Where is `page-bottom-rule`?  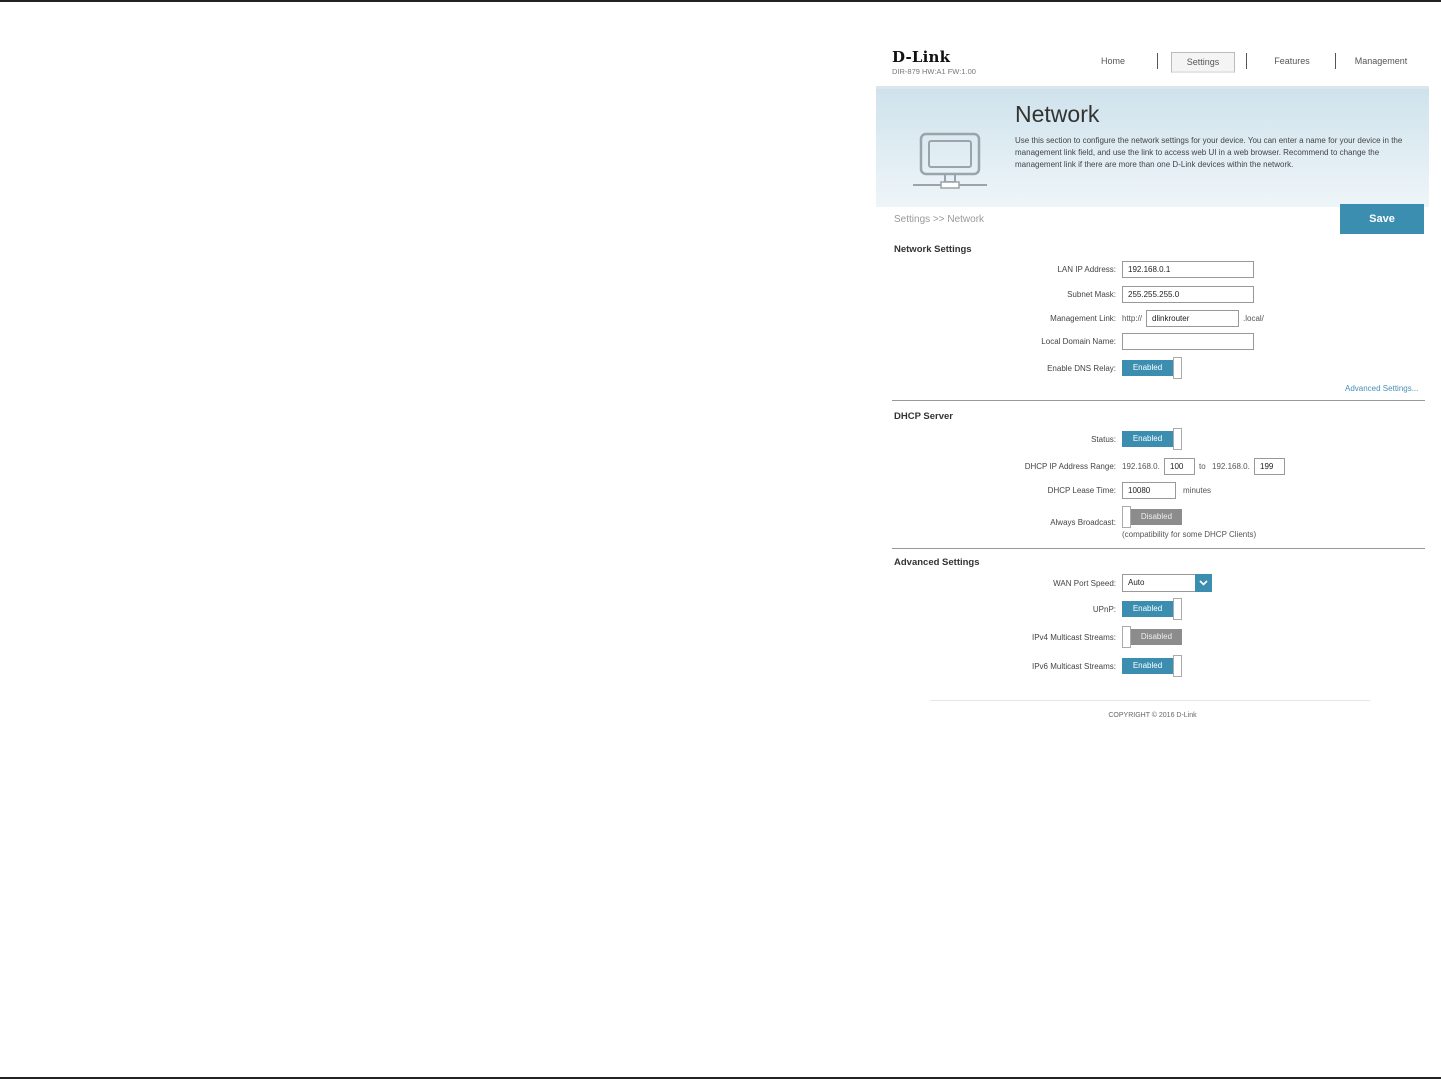
page-bottom-rule is located at coordinates (720, 1078).